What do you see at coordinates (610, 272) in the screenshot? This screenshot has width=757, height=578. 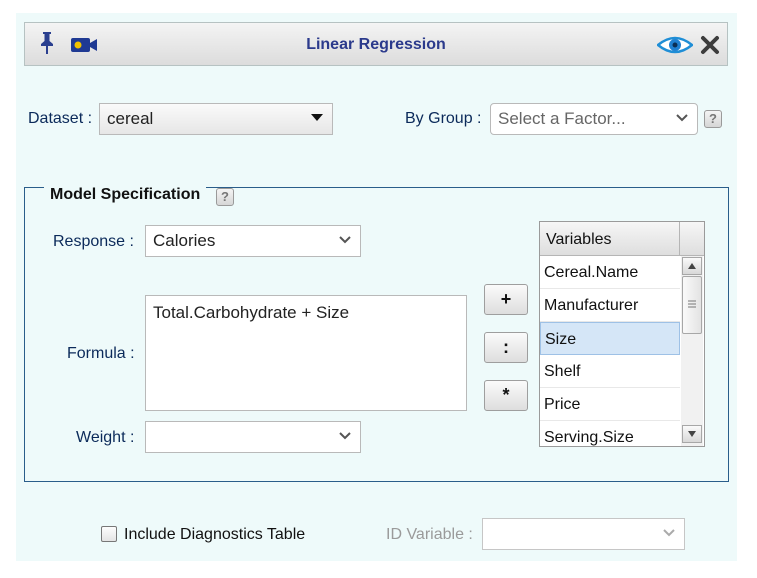 I see `list-item: Cereal.Name` at bounding box center [610, 272].